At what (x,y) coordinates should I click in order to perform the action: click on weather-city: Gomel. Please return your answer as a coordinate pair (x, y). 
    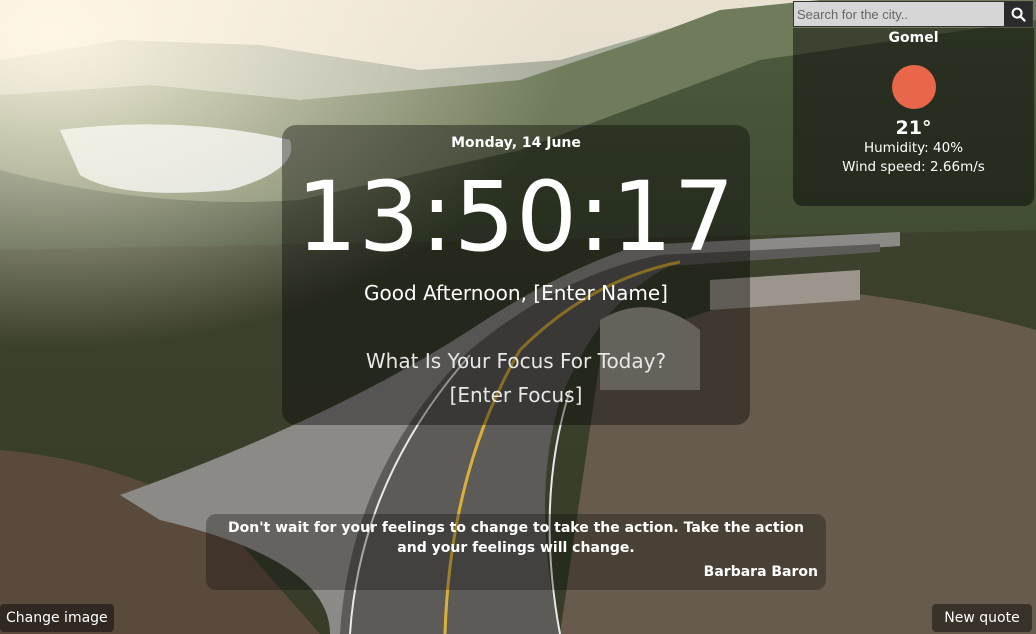
    Looking at the image, I should click on (913, 38).